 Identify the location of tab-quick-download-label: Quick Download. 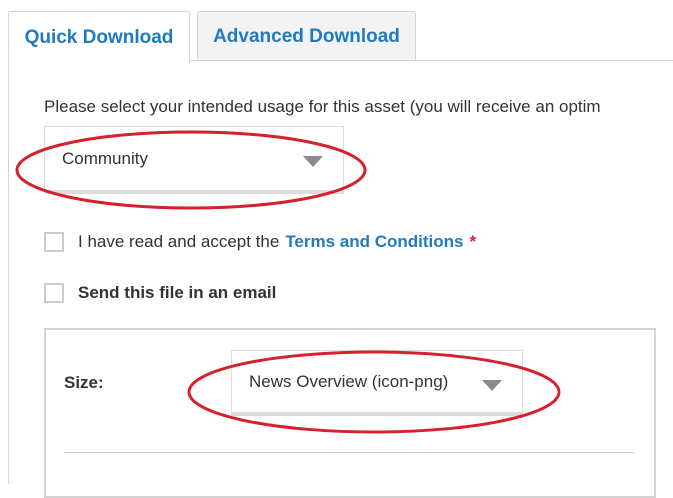
(99, 37).